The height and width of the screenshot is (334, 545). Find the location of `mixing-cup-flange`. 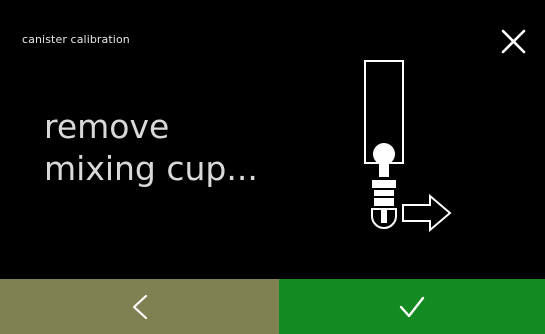

mixing-cup-flange is located at coordinates (384, 184).